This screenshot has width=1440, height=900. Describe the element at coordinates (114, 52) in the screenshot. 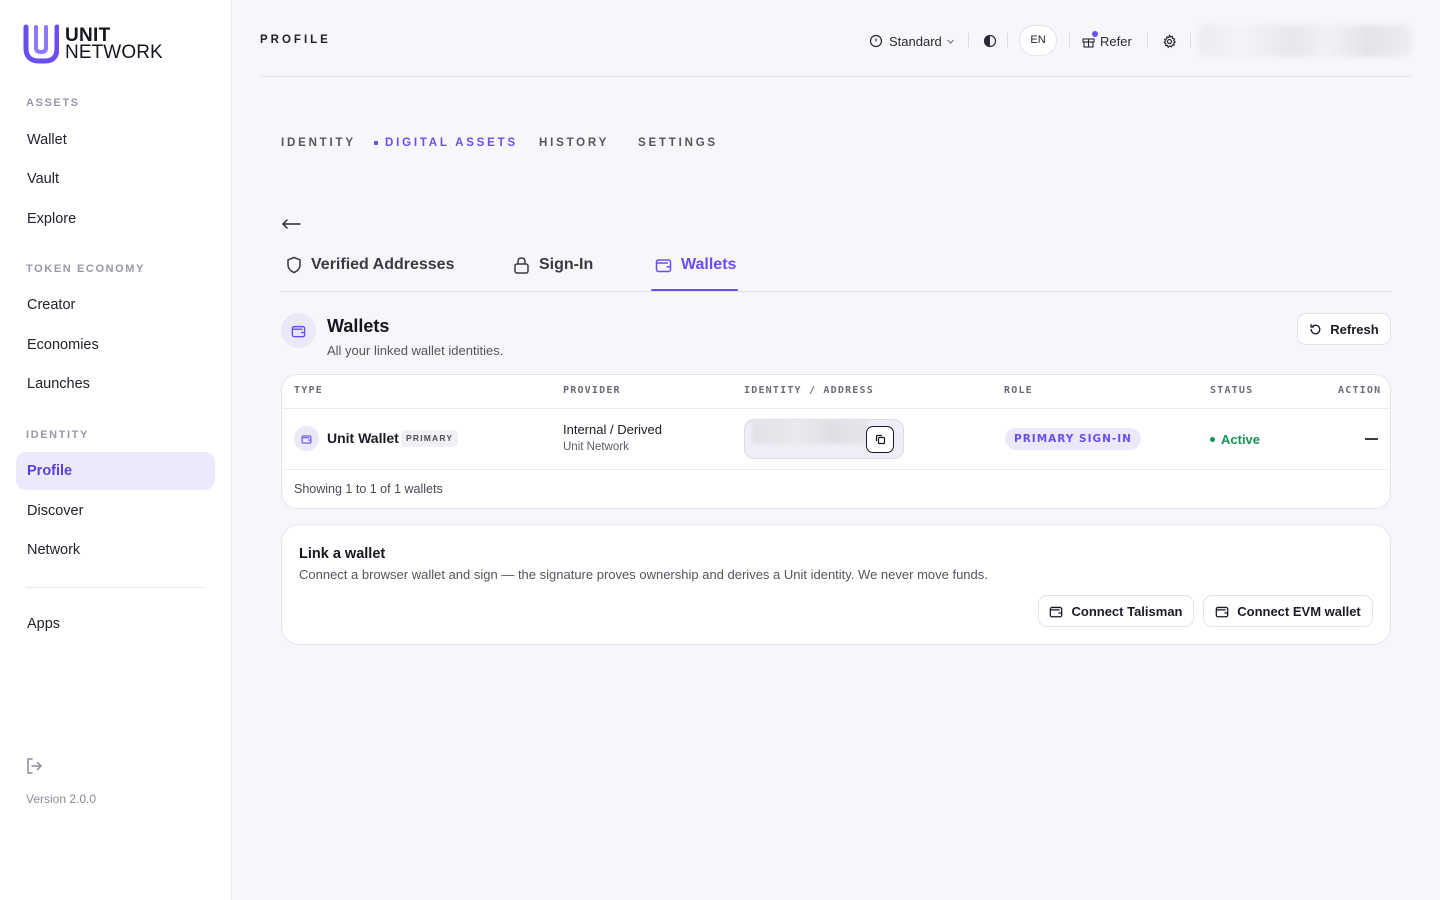

I see `brand-line2: NETWORK` at that location.